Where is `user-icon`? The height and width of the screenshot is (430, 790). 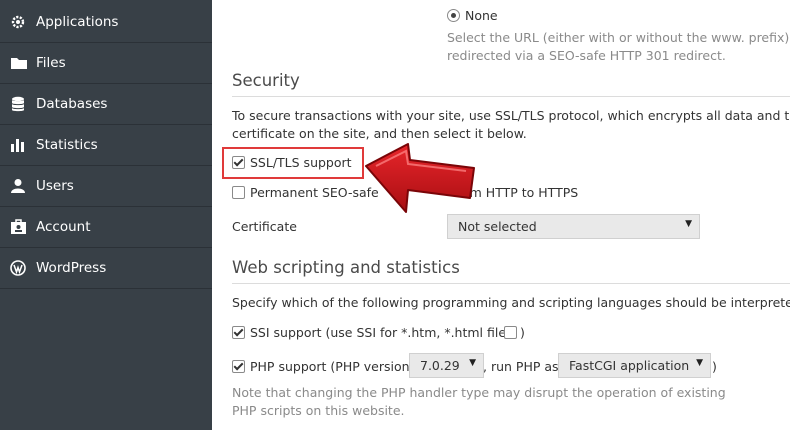
user-icon is located at coordinates (19, 186).